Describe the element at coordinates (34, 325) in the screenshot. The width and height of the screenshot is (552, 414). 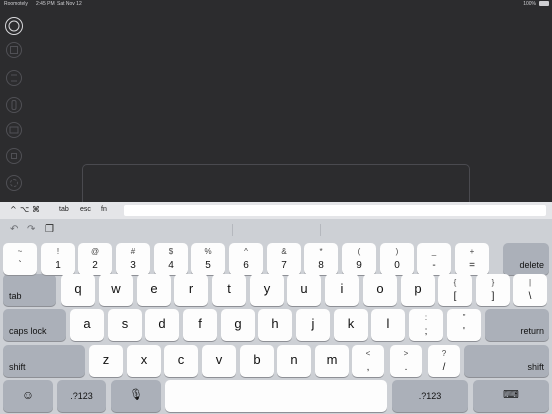
I see `caps-lock-key: caps lock` at that location.